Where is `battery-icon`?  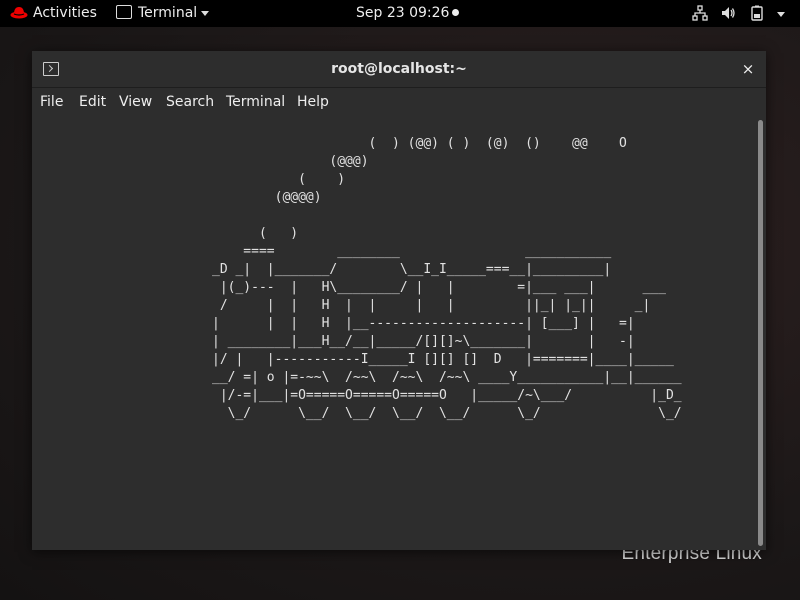 battery-icon is located at coordinates (757, 13).